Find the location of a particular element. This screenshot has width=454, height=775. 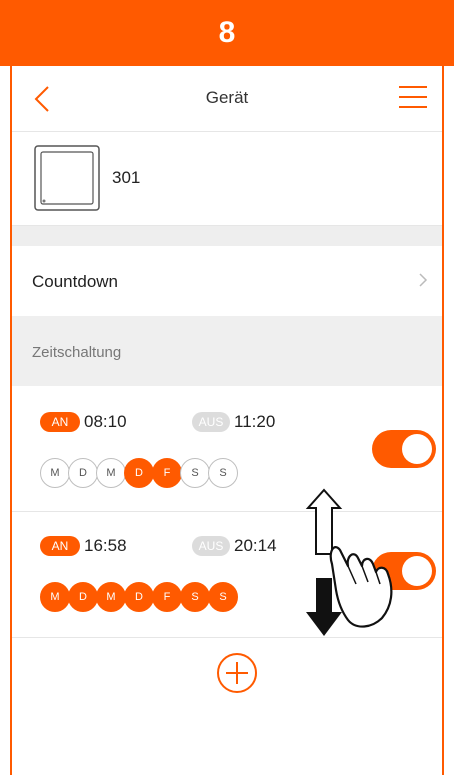

countdown-row: Countdown is located at coordinates (227, 281).